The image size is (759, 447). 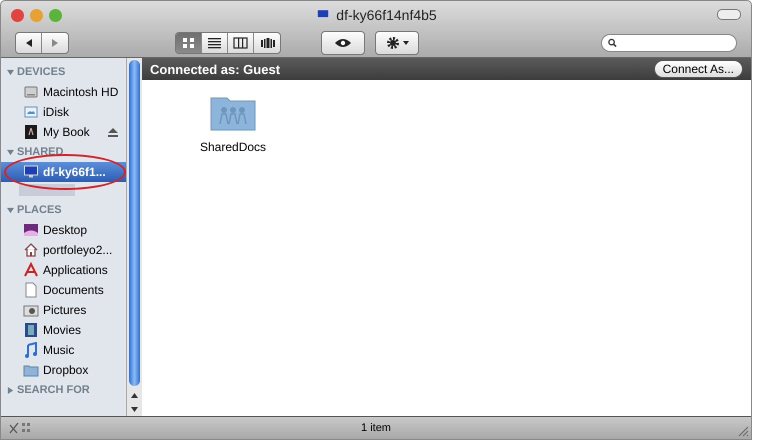 What do you see at coordinates (214, 43) in the screenshot?
I see `list-view-icon` at bounding box center [214, 43].